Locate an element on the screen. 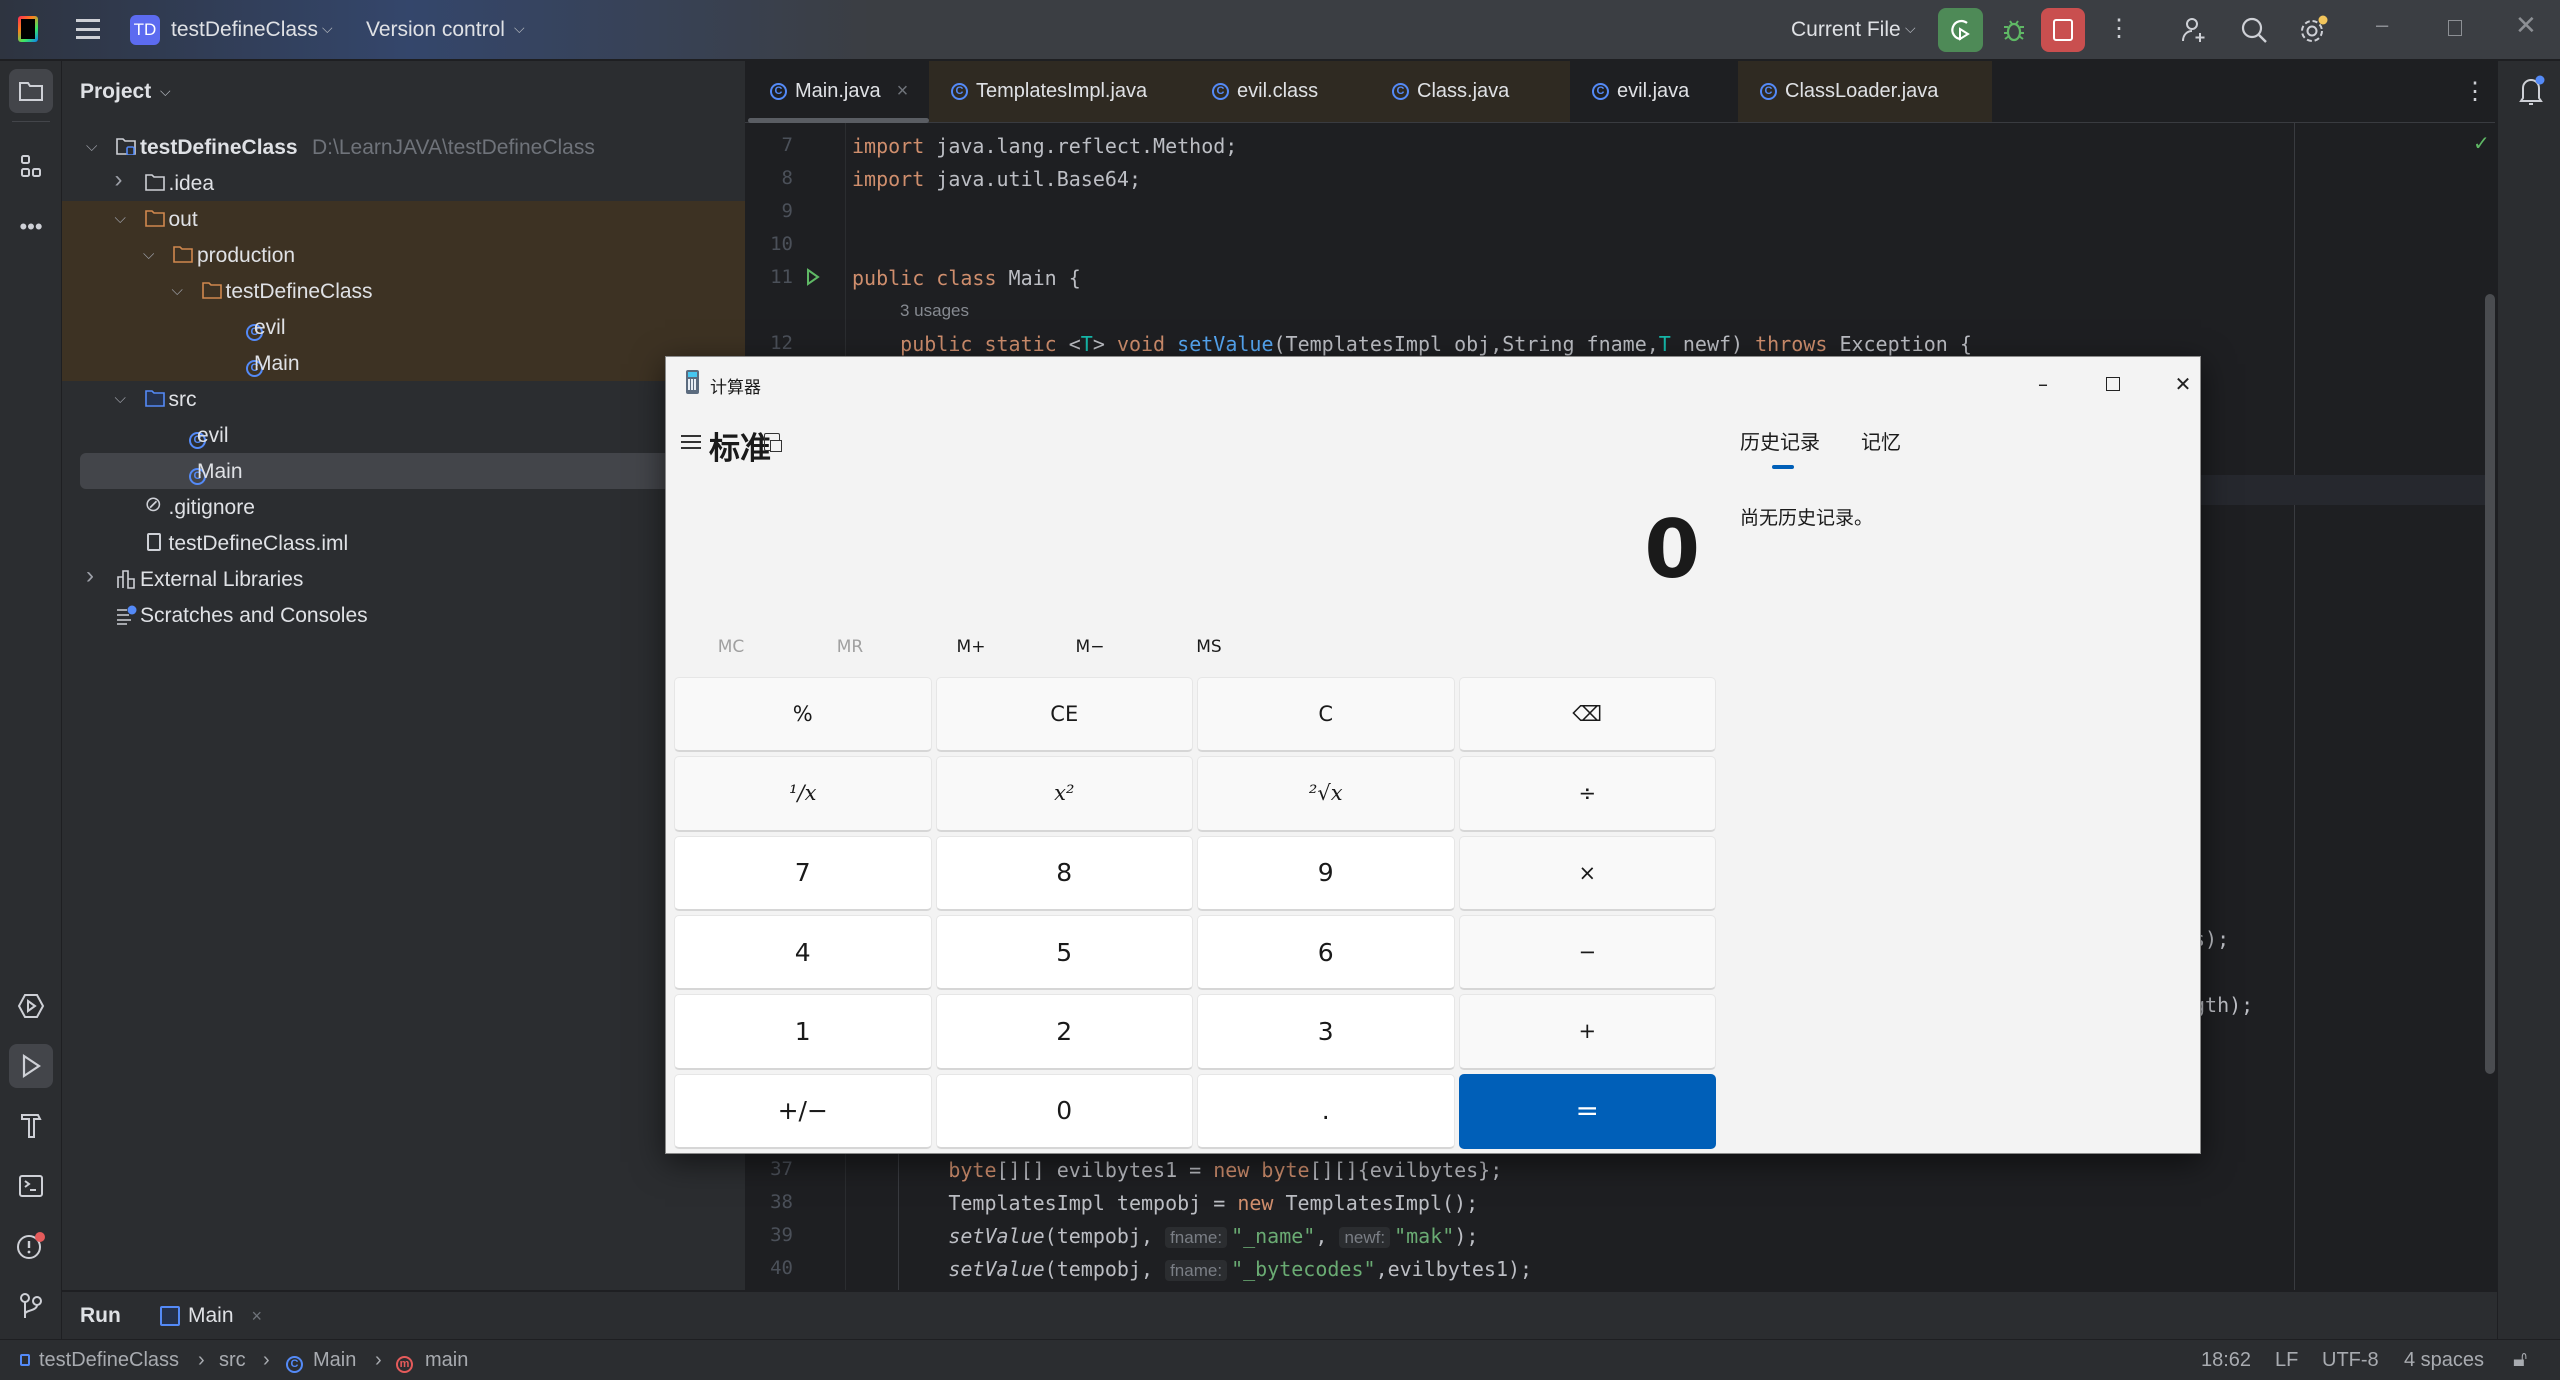  tree-item: ⌵ out is located at coordinates (403, 219).